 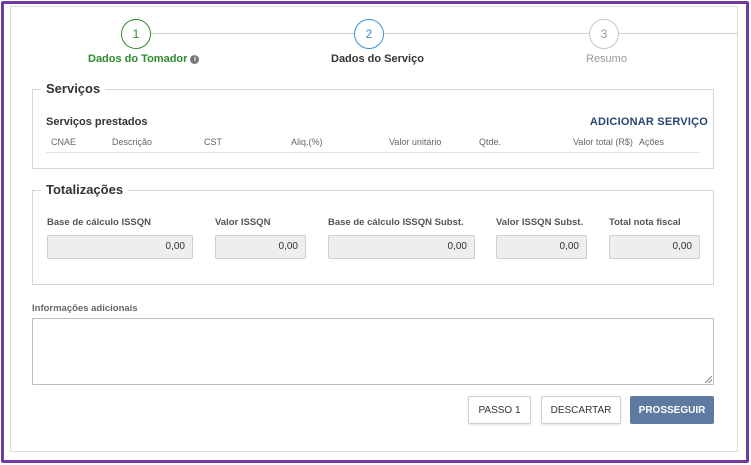 What do you see at coordinates (708, 379) in the screenshot?
I see `resize-handle-icon` at bounding box center [708, 379].